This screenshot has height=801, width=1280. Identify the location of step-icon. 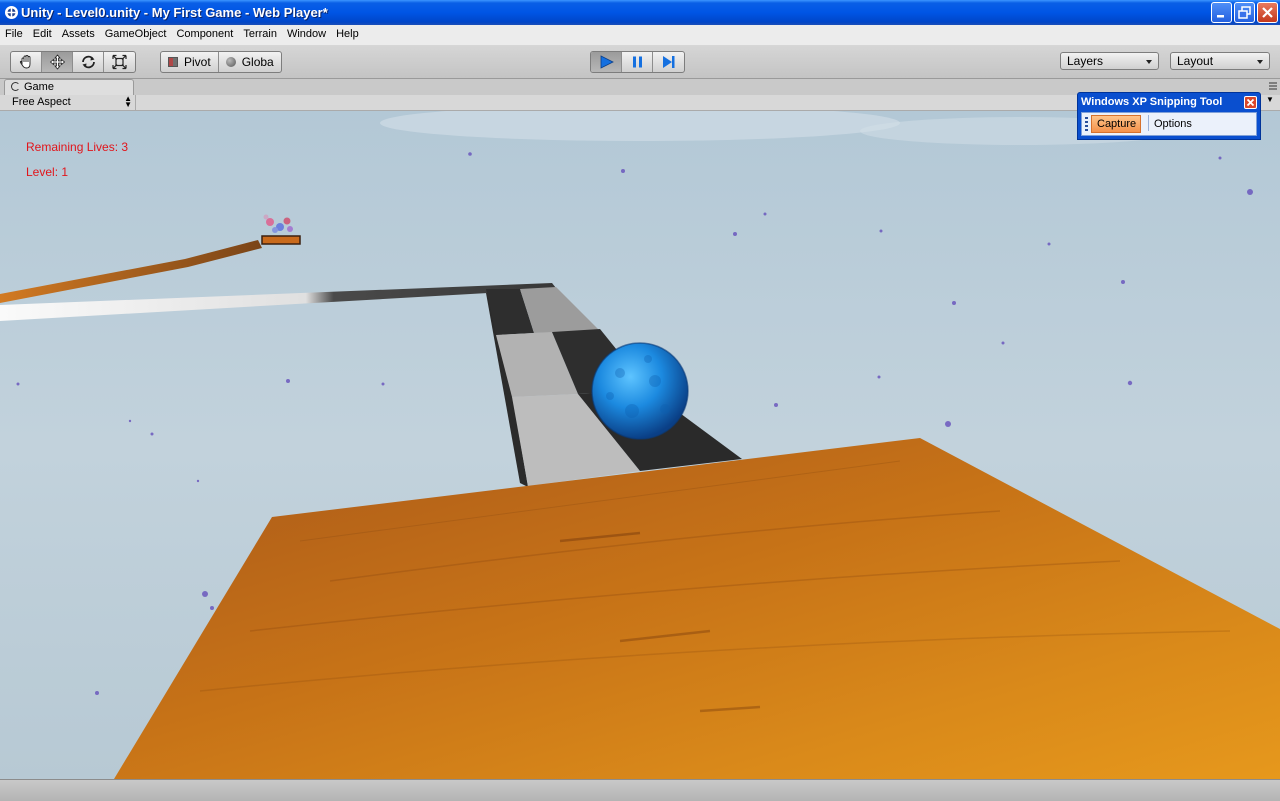
(669, 62).